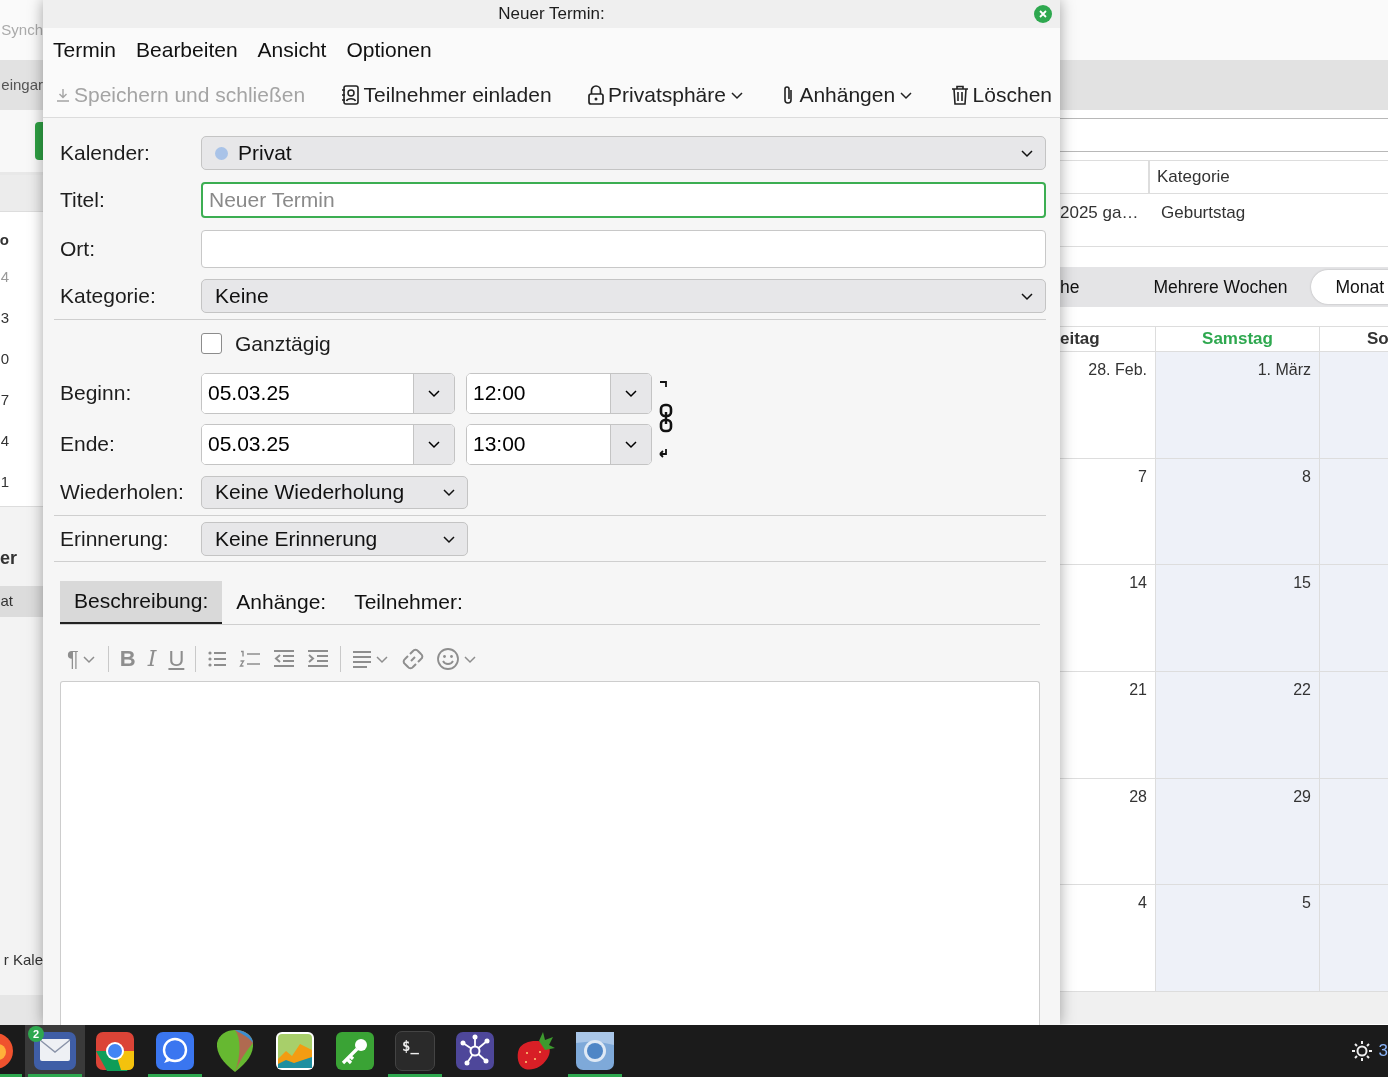 This screenshot has height=1077, width=1388. What do you see at coordinates (1383, 1051) in the screenshot?
I see `brightness-level: 3` at bounding box center [1383, 1051].